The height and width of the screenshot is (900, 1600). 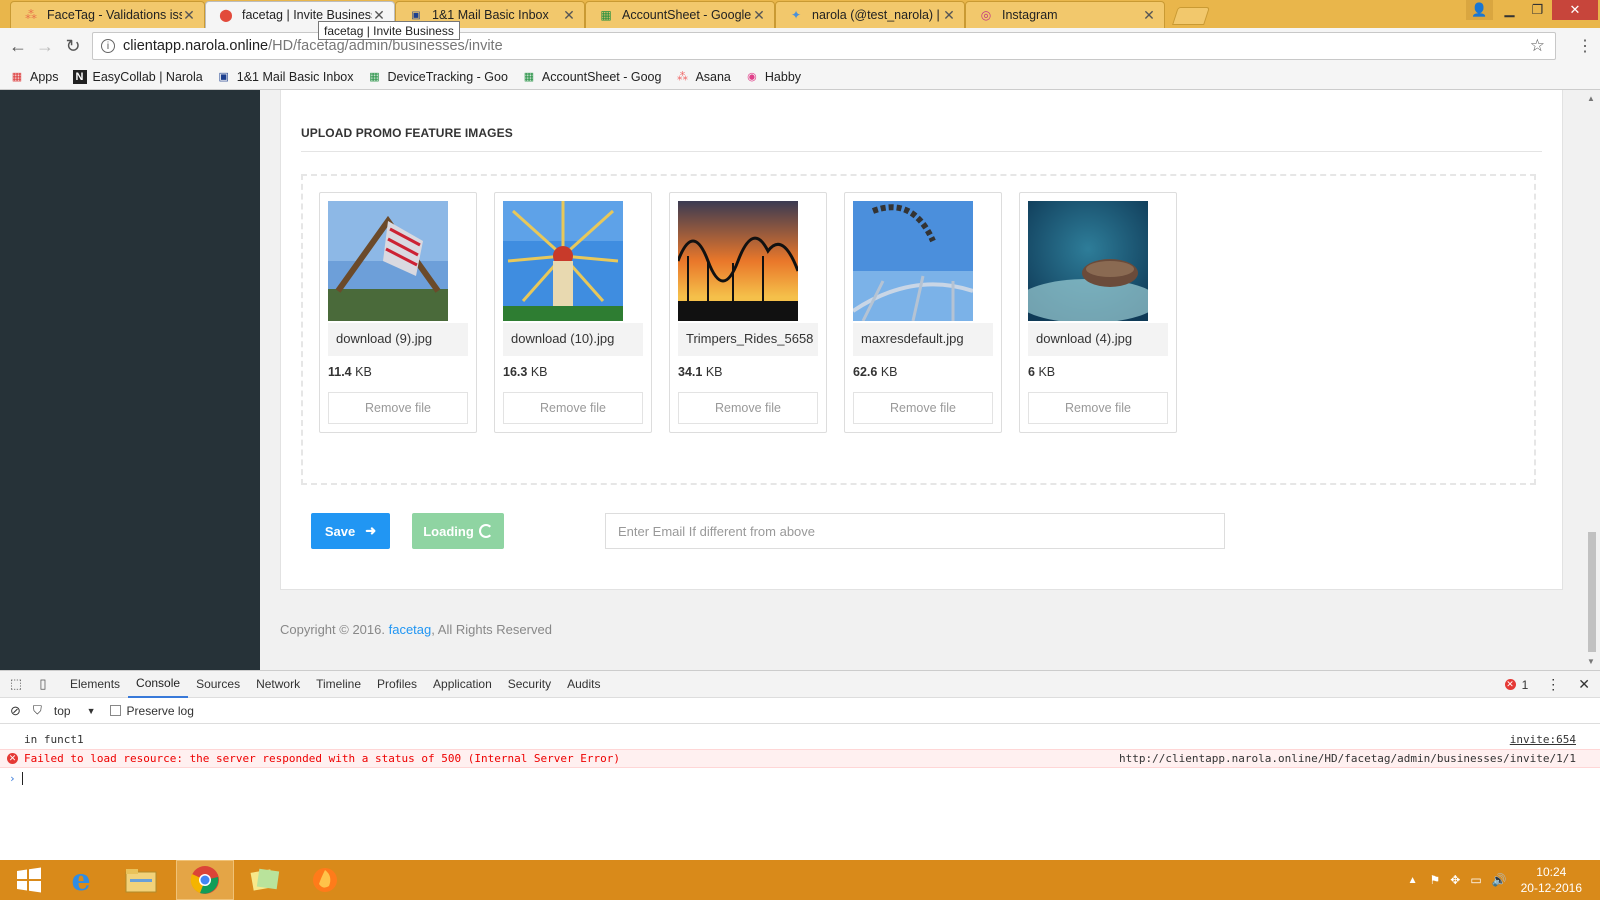 What do you see at coordinates (529, 684) in the screenshot?
I see `devtools-tab-security: Security` at bounding box center [529, 684].